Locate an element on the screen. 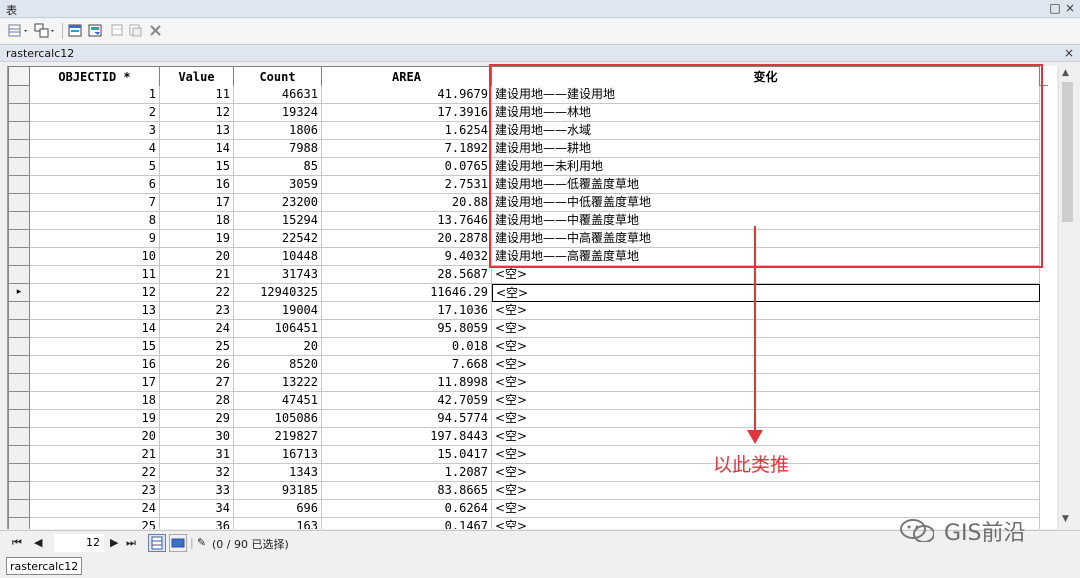 The image size is (1080, 578). change-cell: 建设用地——中覆盖度草地 is located at coordinates (766, 221).